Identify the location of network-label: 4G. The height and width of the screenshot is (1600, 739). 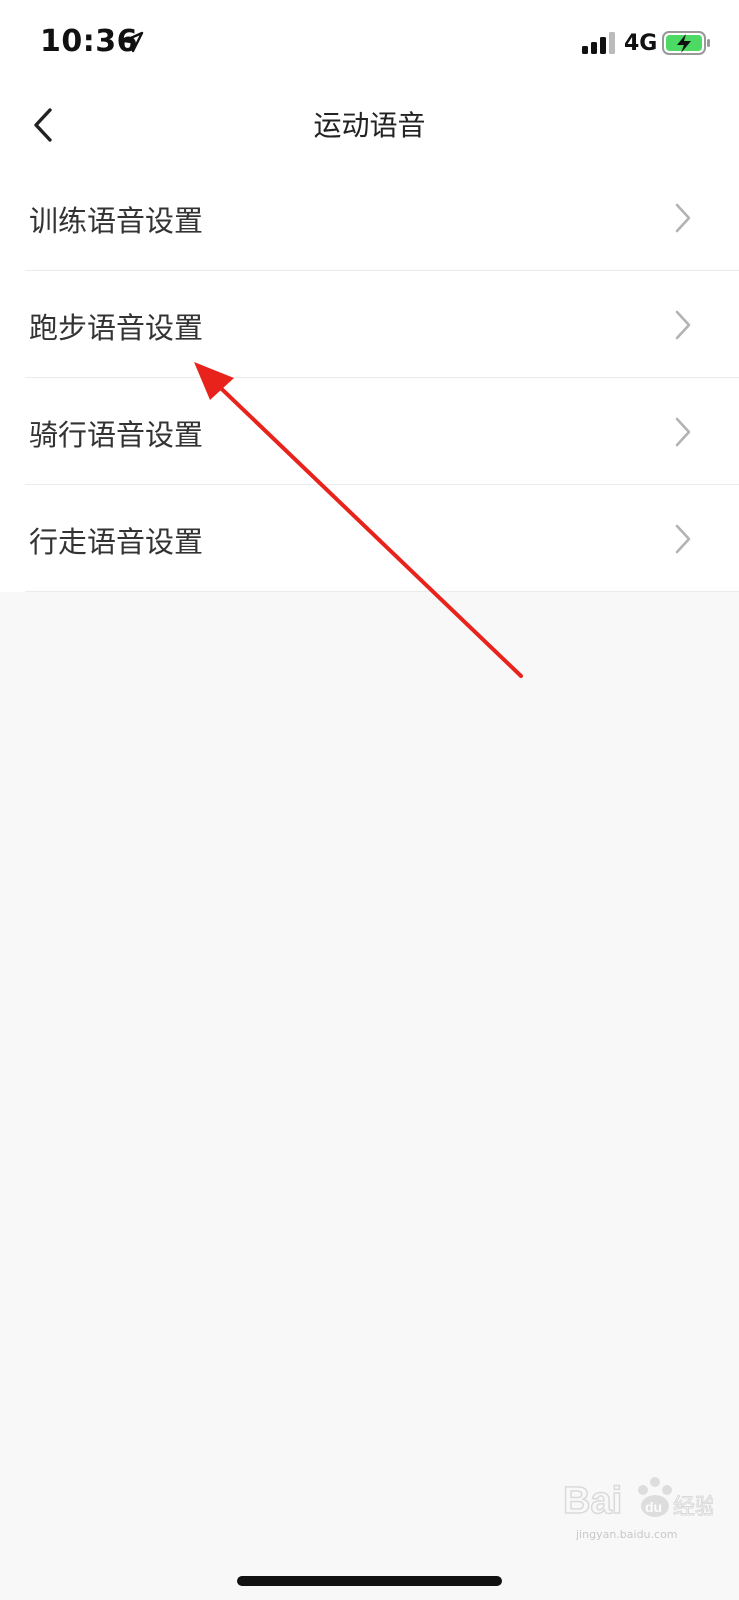
(641, 43).